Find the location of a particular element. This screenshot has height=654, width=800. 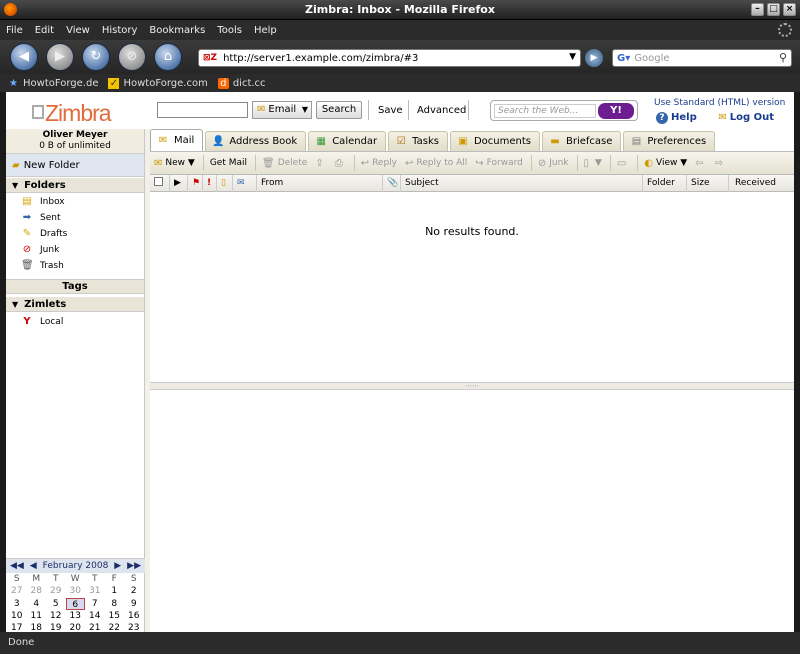

junk-button: ⊘ Junk is located at coordinates (553, 163).